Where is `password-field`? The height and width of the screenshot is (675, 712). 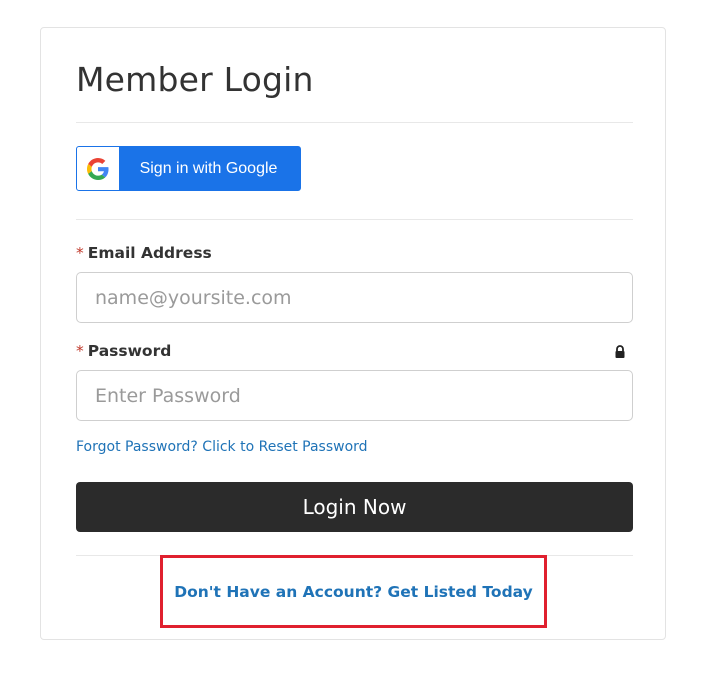
password-field is located at coordinates (354, 395).